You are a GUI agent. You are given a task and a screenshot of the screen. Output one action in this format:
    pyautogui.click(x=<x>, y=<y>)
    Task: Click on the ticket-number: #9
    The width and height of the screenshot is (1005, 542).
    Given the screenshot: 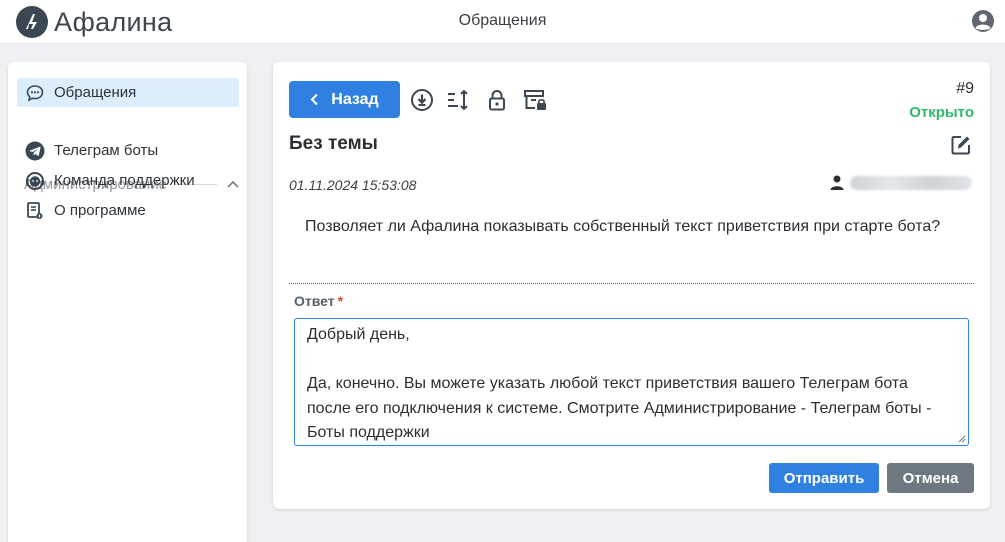 What is the action you would take?
    pyautogui.click(x=965, y=88)
    